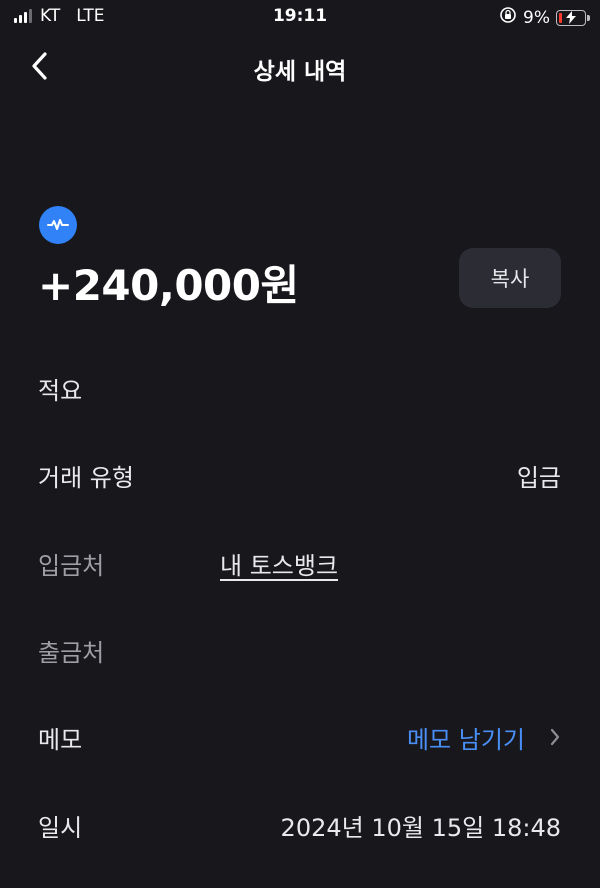 The width and height of the screenshot is (600, 888). What do you see at coordinates (465, 739) in the screenshot?
I see `leave-memo-label: 메모 남기기` at bounding box center [465, 739].